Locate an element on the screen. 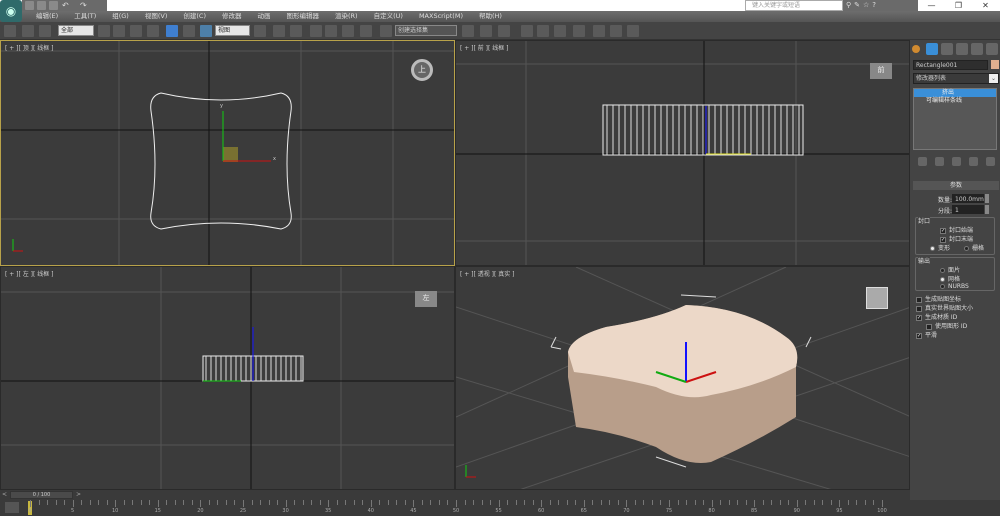  restore-button: ❐ is located at coordinates (958, 5).